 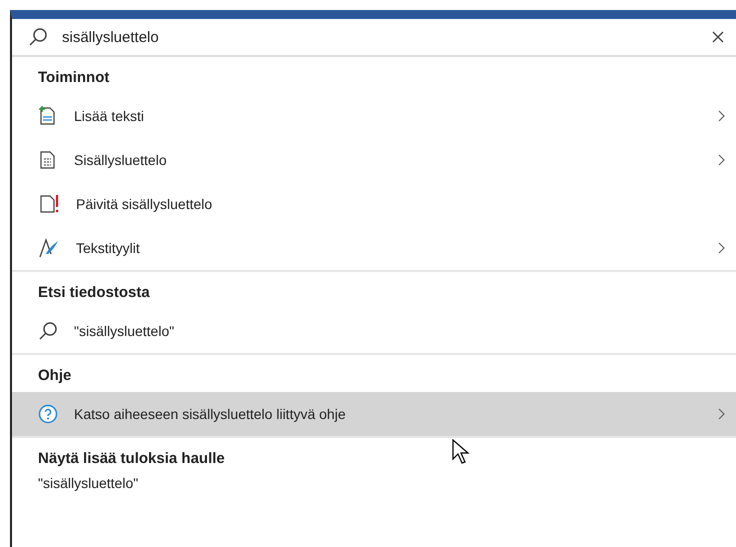 I want to click on menu-item: Tekstityylit, so click(x=374, y=248).